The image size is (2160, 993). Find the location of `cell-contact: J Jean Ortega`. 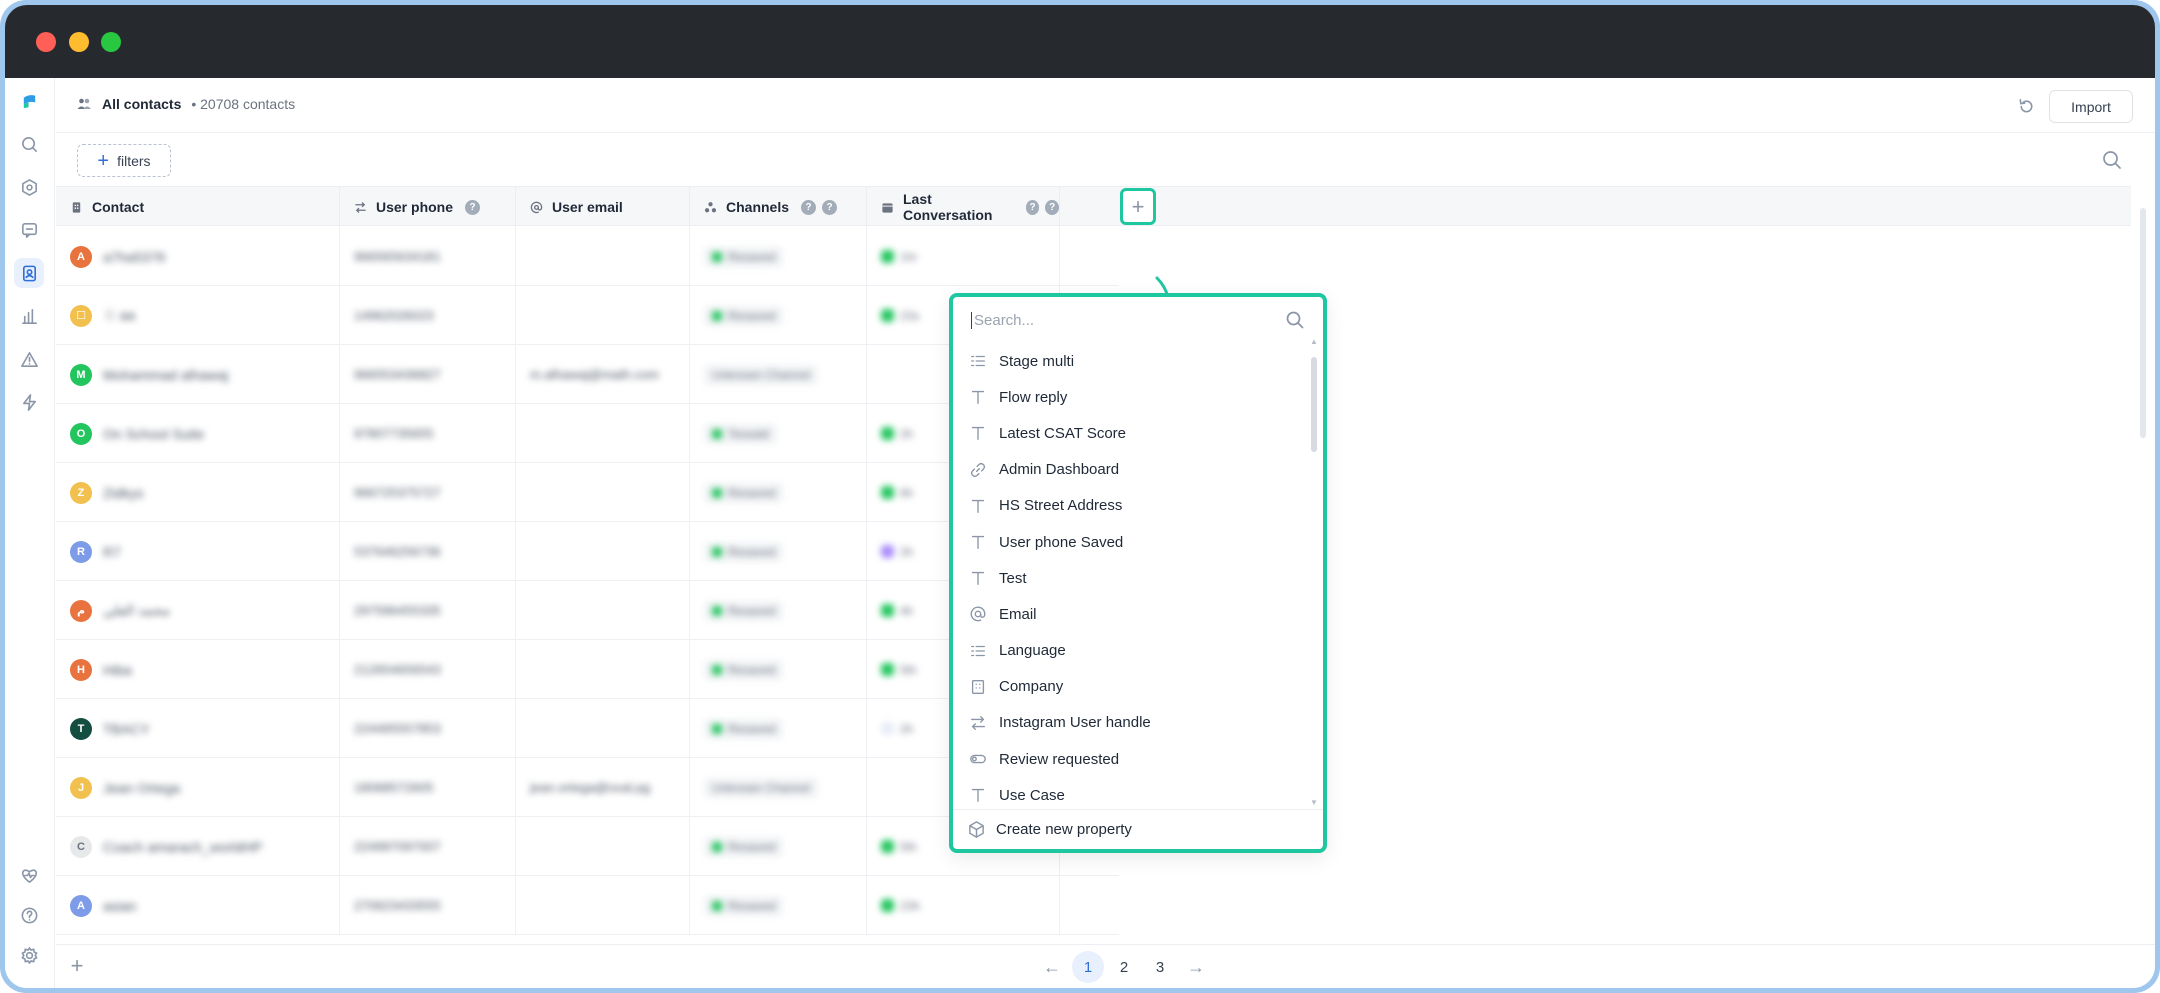

cell-contact: J Jean Ortega is located at coordinates (198, 787).